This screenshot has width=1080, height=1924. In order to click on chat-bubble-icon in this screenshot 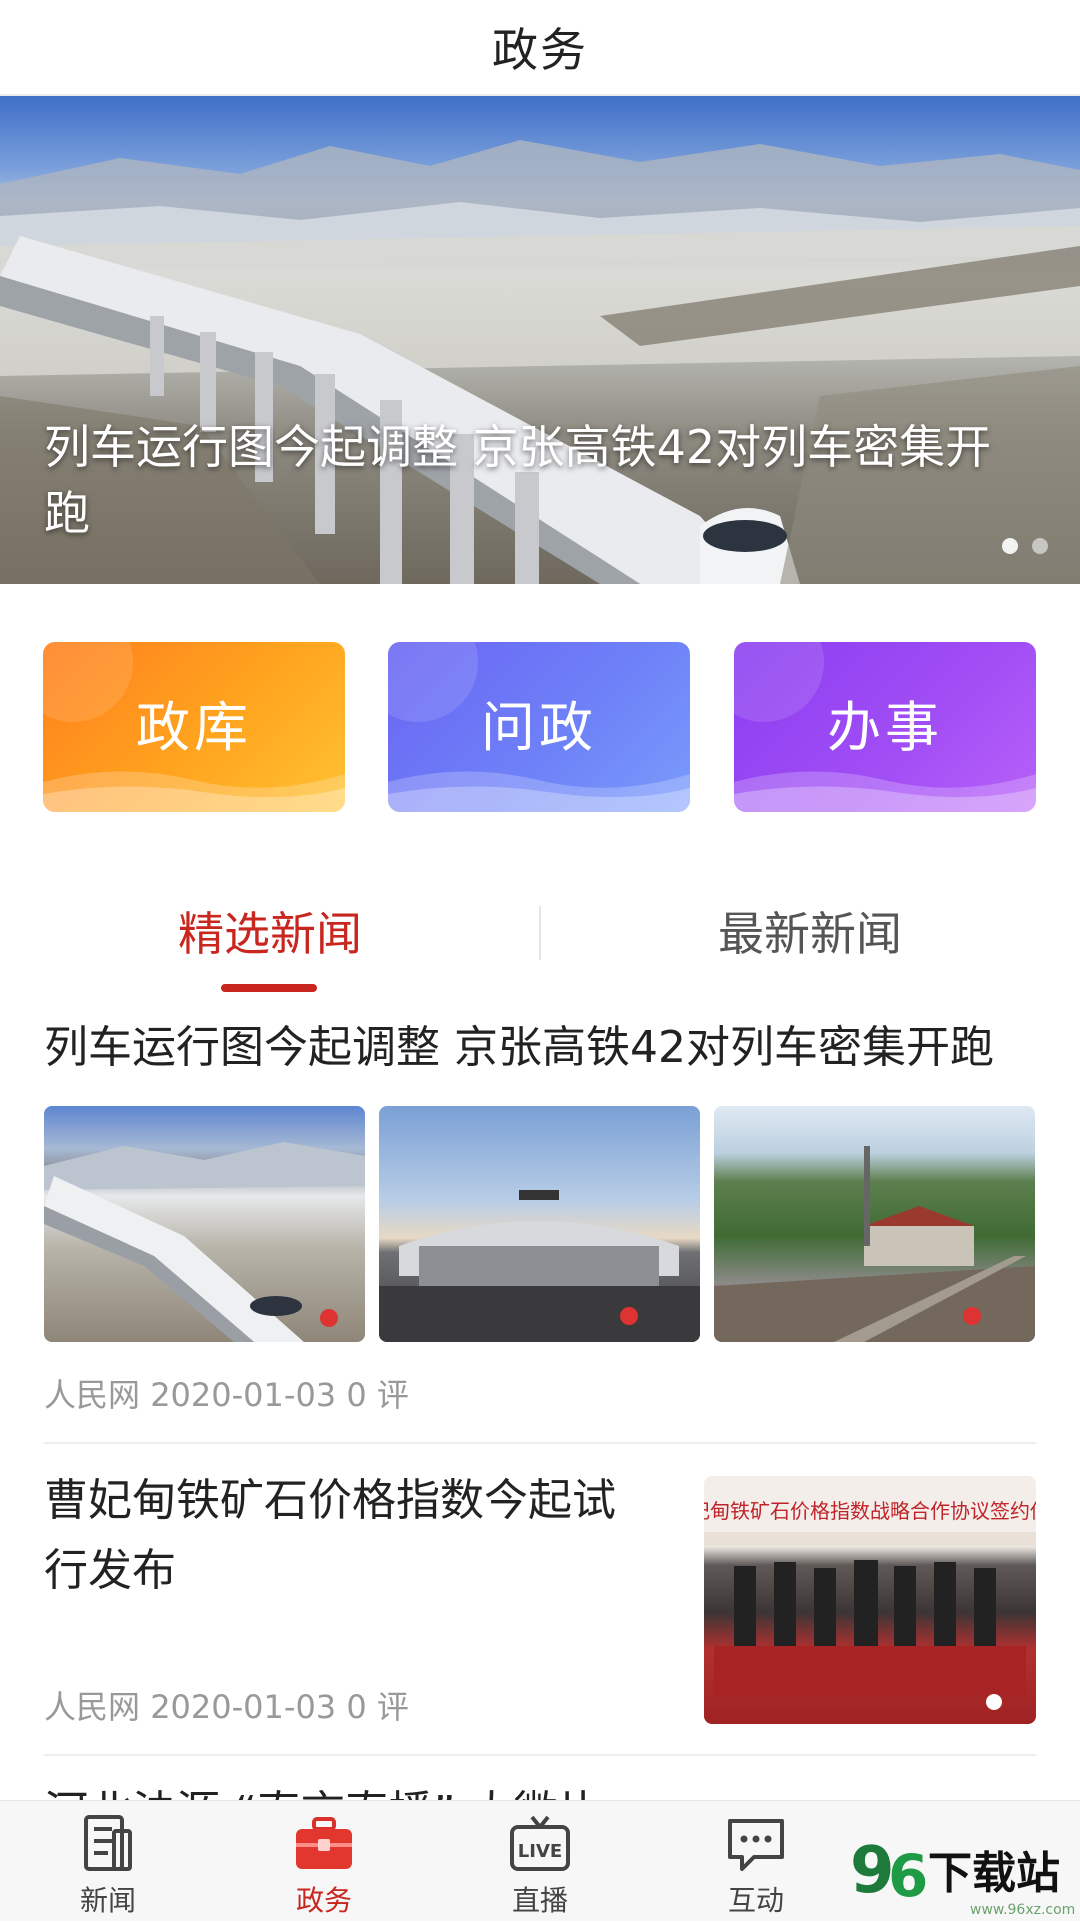, I will do `click(756, 1845)`.